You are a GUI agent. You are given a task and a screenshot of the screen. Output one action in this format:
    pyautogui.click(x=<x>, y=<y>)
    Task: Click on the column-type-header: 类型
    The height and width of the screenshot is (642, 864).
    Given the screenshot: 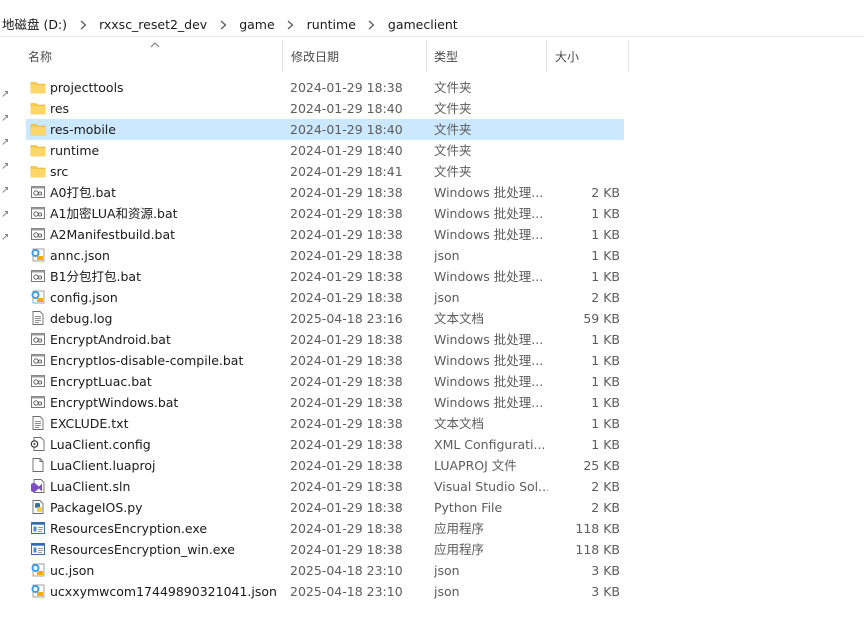 What is the action you would take?
    pyautogui.click(x=485, y=56)
    